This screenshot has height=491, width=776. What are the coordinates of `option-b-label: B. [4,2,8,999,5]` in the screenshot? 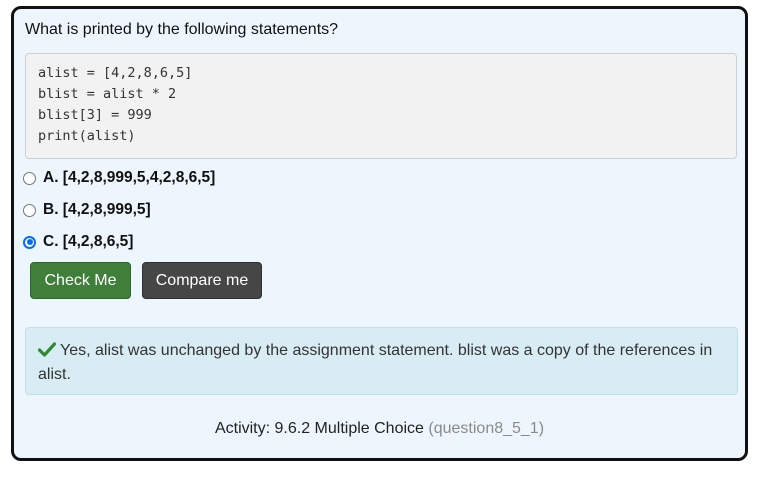 It's located at (97, 209).